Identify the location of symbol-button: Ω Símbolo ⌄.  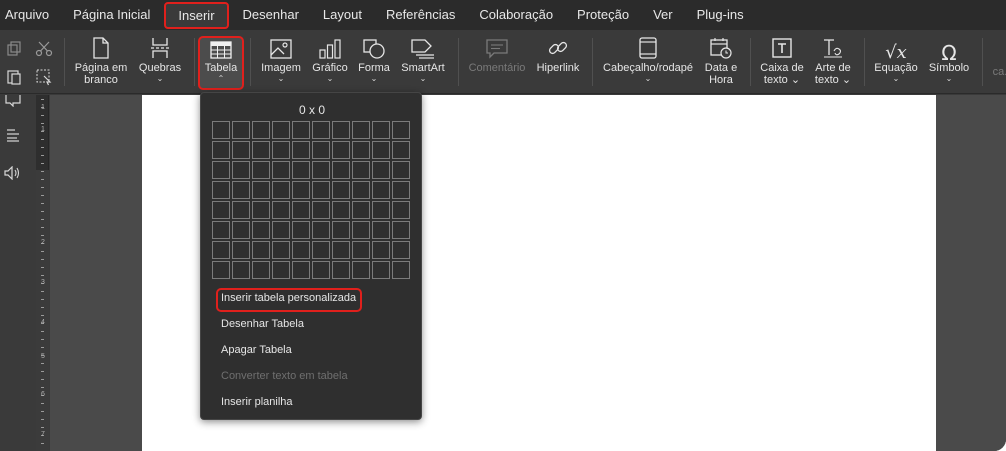
(949, 65).